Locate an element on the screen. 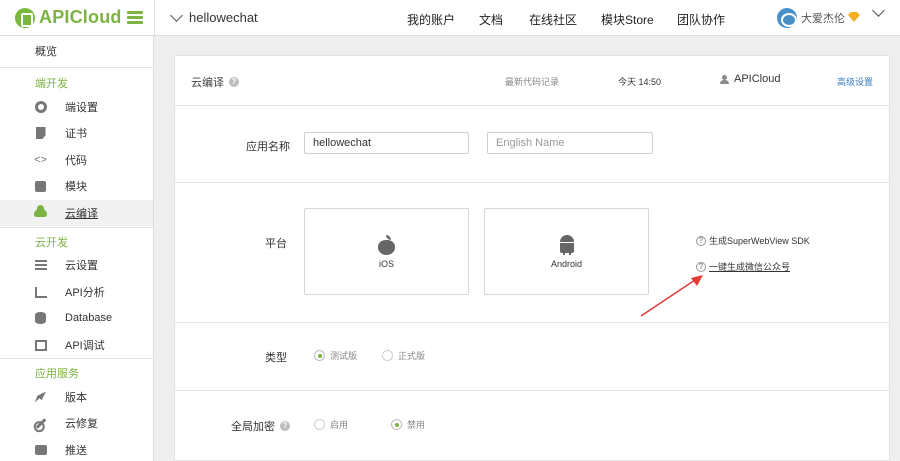 The height and width of the screenshot is (461, 900). sidebar-item-cloud-compile: 云编译 is located at coordinates (76, 213).